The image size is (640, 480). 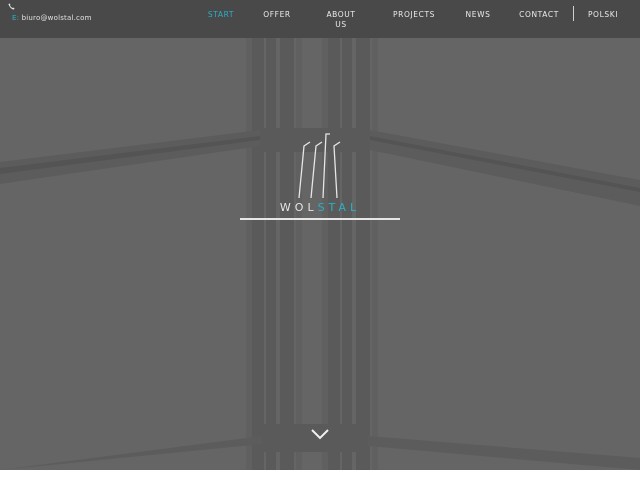 I want to click on nav-about-us: ABOUT US, so click(x=341, y=20).